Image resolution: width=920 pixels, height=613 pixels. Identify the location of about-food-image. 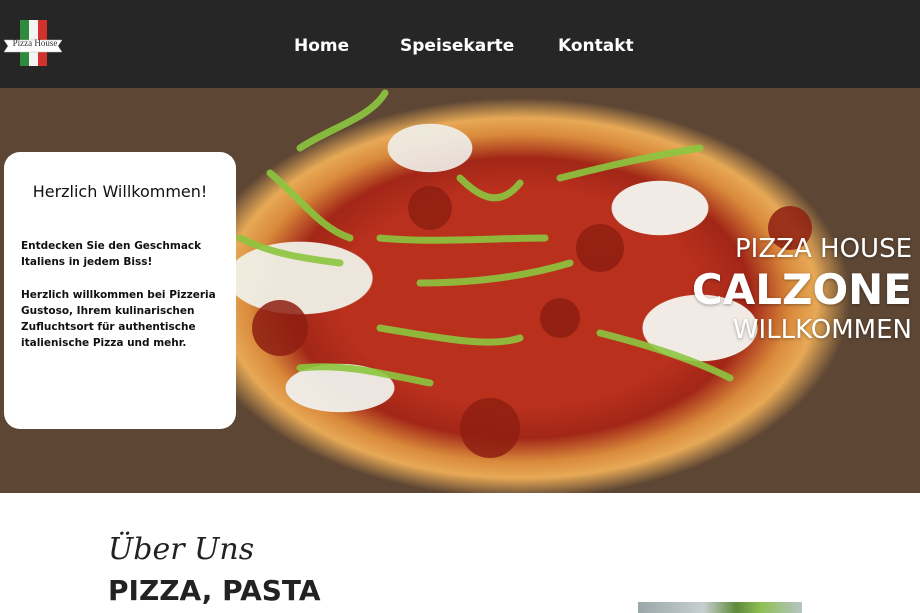
(720, 607).